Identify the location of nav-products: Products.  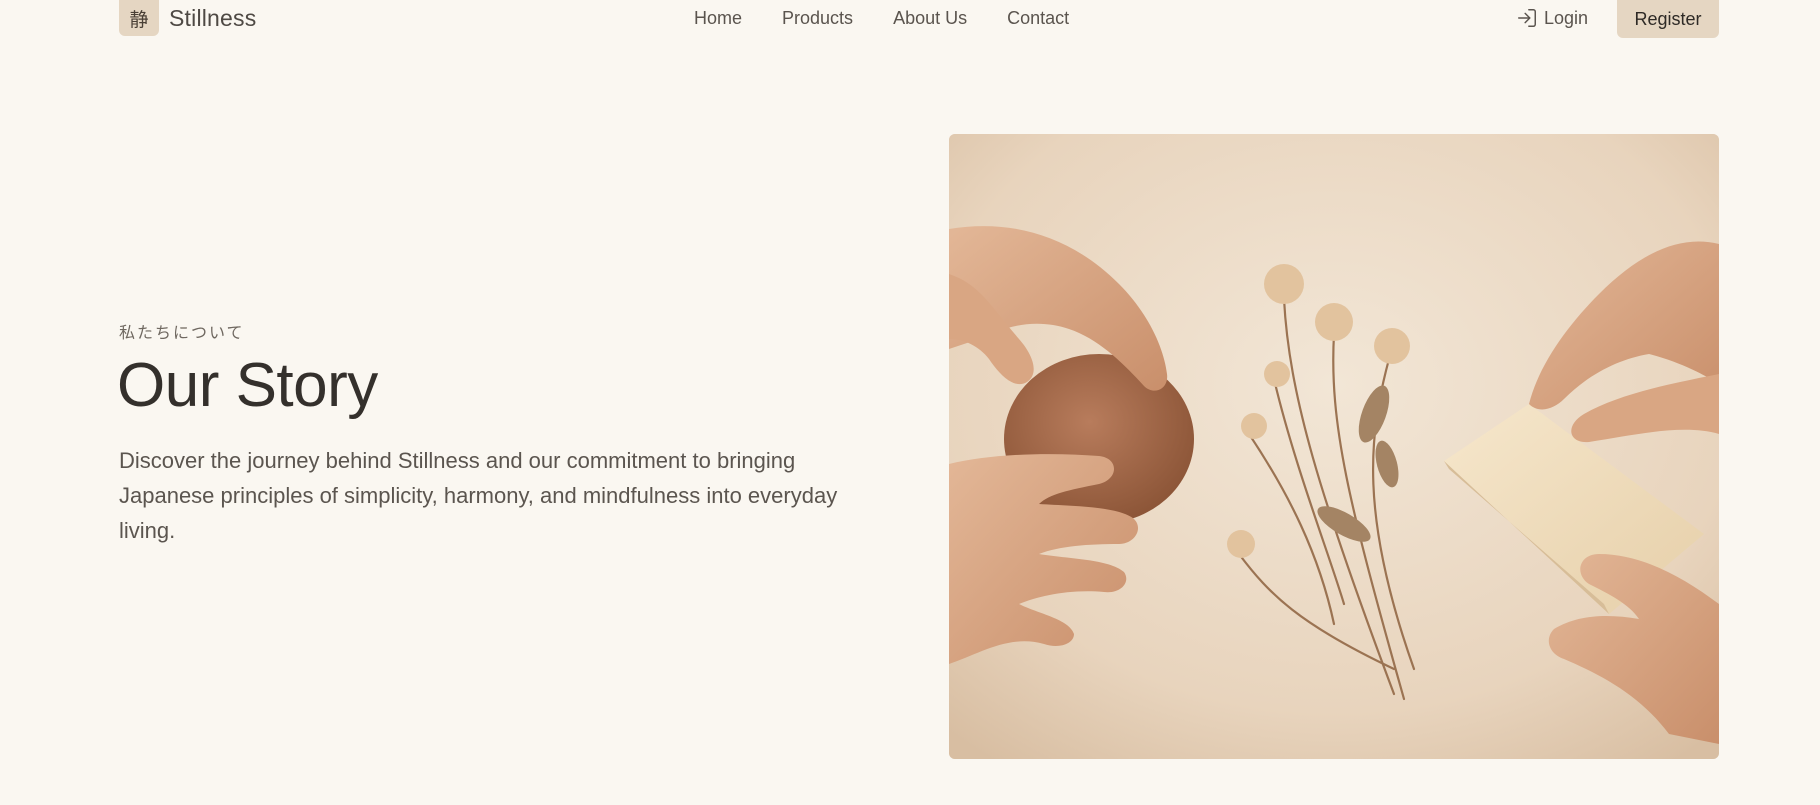
(817, 18).